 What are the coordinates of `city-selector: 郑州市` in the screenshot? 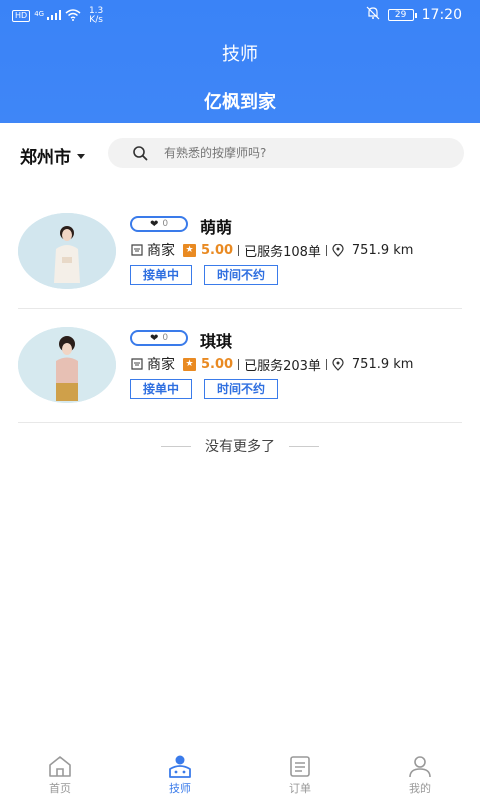 It's located at (52, 155).